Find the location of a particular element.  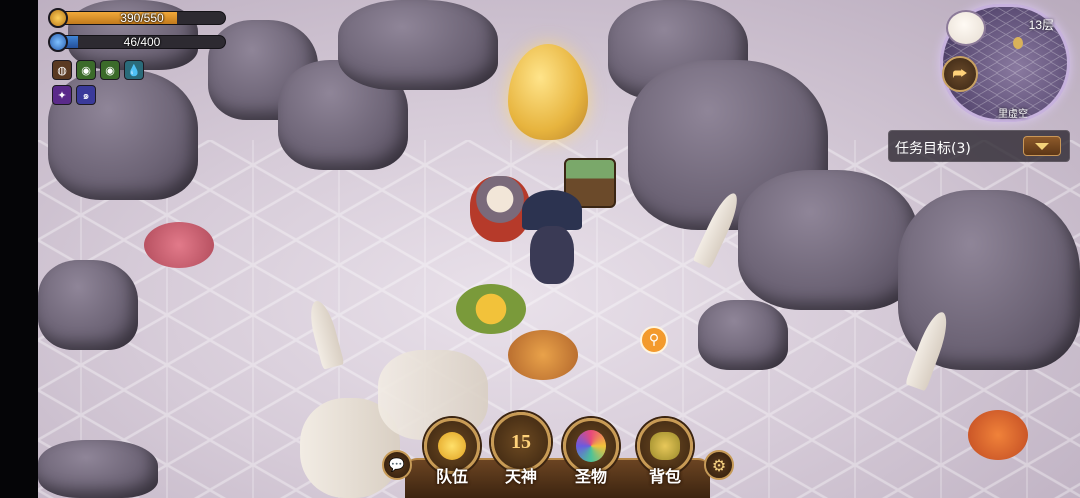

floor-label: 13层 is located at coordinates (1041, 25).